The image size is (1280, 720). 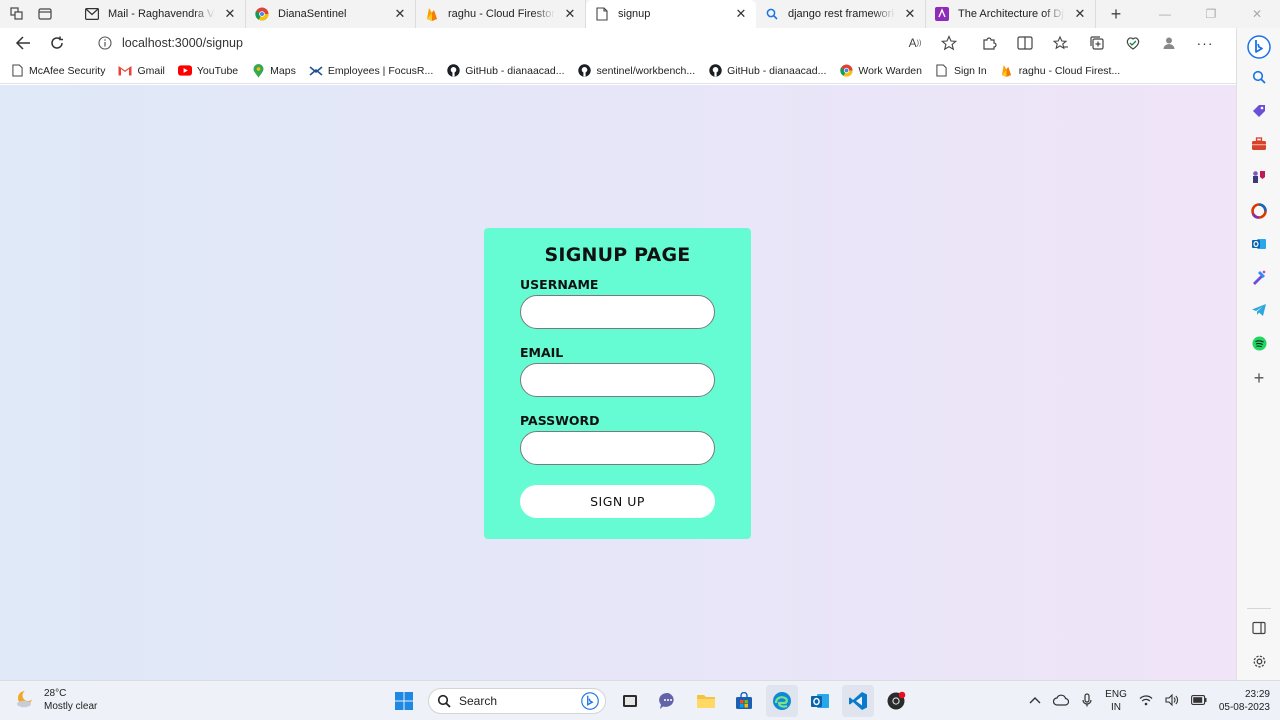 What do you see at coordinates (970, 70) in the screenshot?
I see `bookmark-label: Sign In` at bounding box center [970, 70].